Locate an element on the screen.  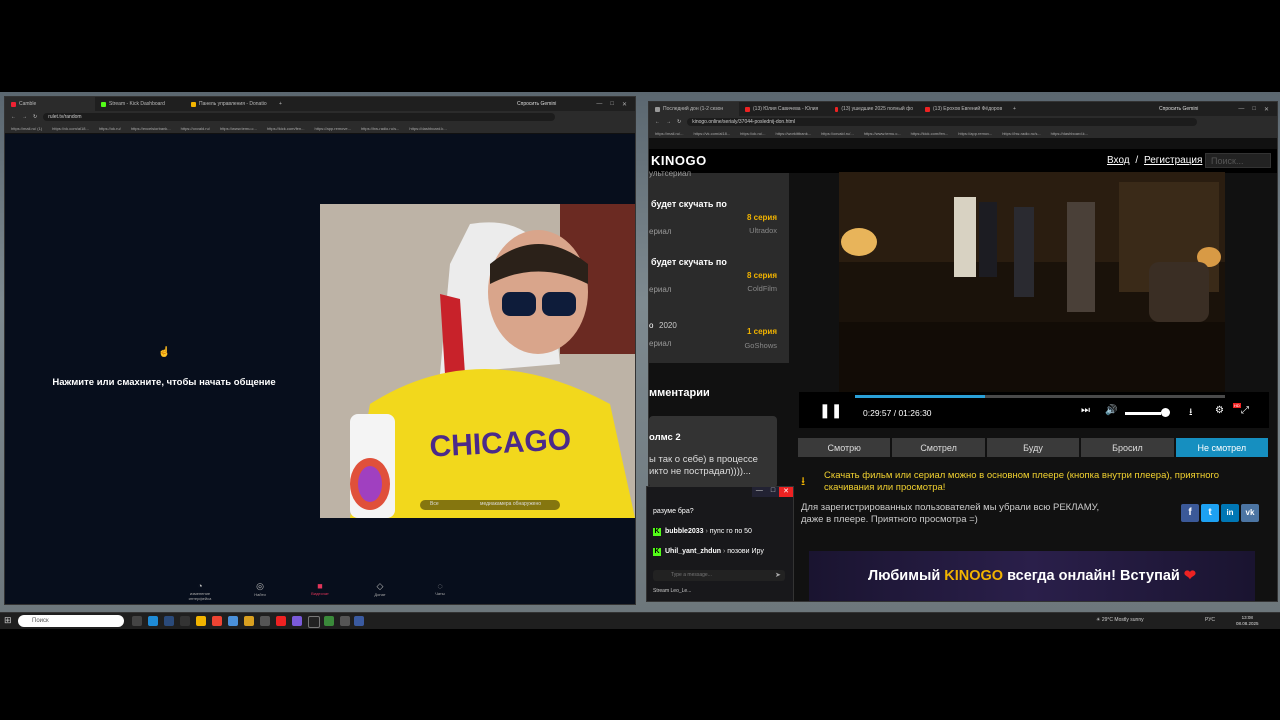
facebook-share-icon: f is located at coordinates (1190, 513).